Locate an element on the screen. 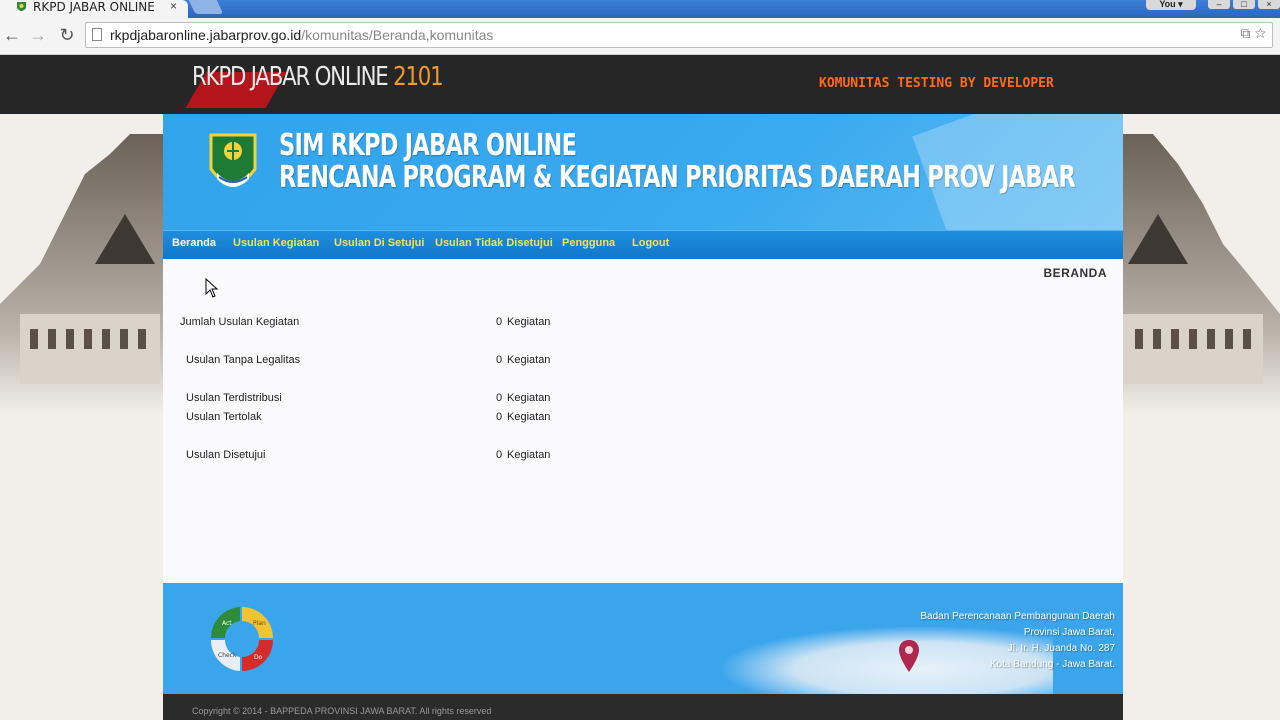 The height and width of the screenshot is (720, 1280). gedung-sate-left-image is located at coordinates (81, 274).